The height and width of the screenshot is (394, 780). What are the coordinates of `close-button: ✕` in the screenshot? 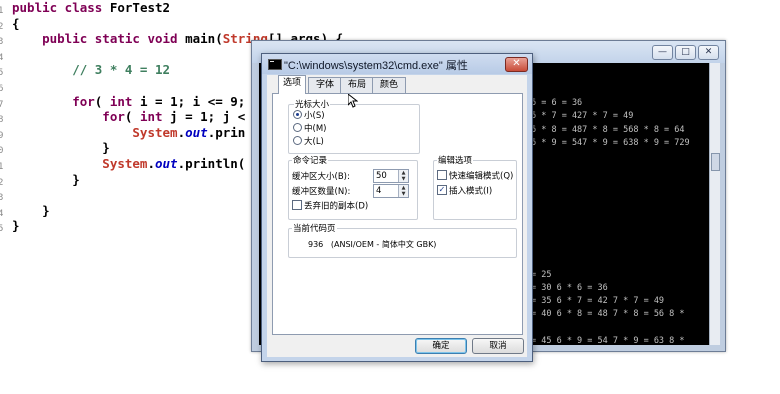 It's located at (708, 52).